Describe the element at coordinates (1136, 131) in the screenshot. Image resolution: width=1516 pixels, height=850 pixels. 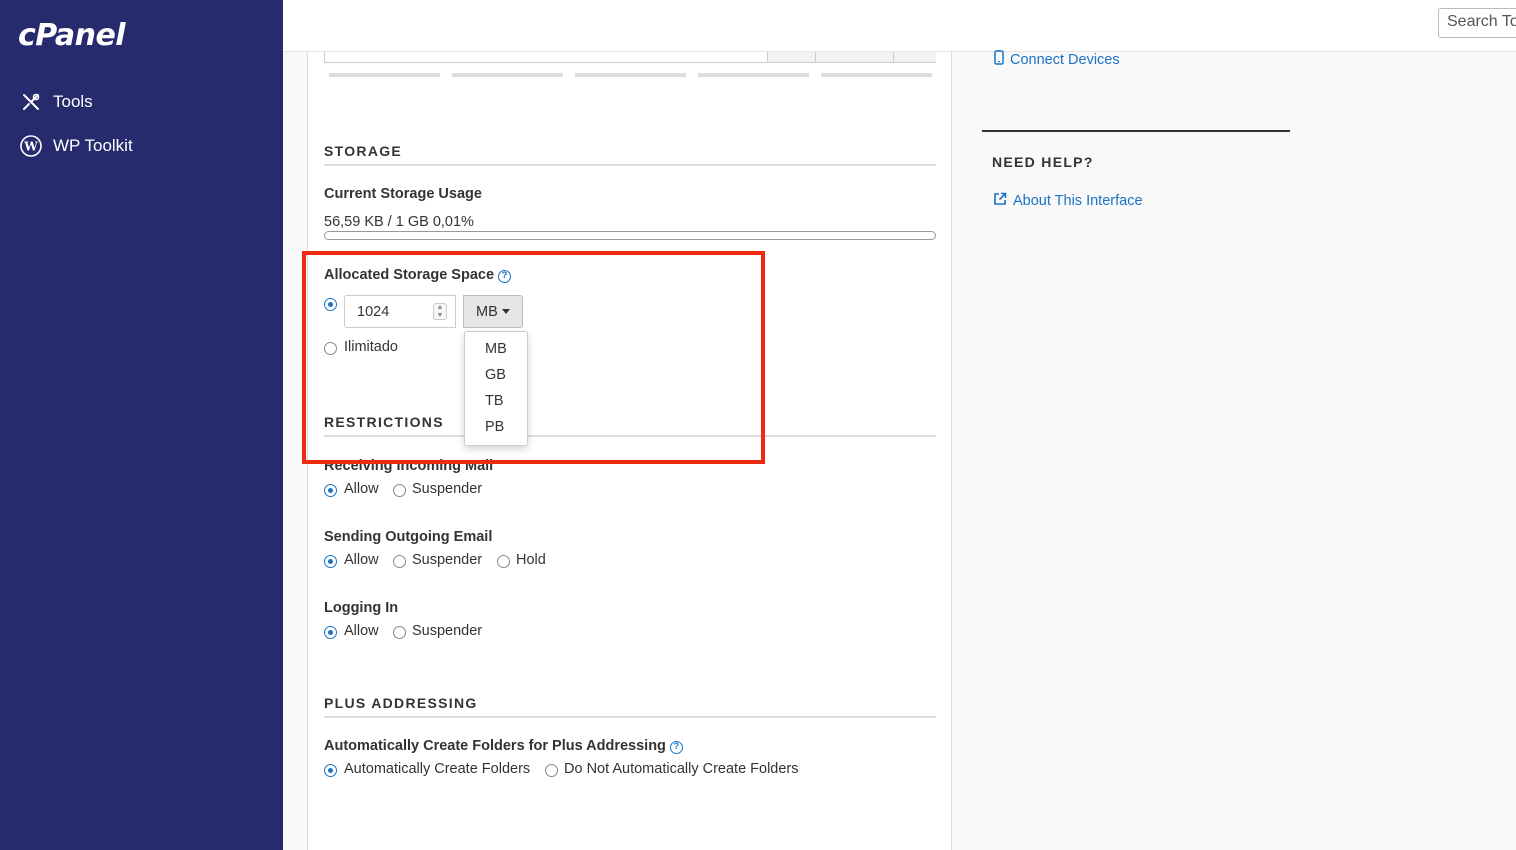
I see `divider` at that location.